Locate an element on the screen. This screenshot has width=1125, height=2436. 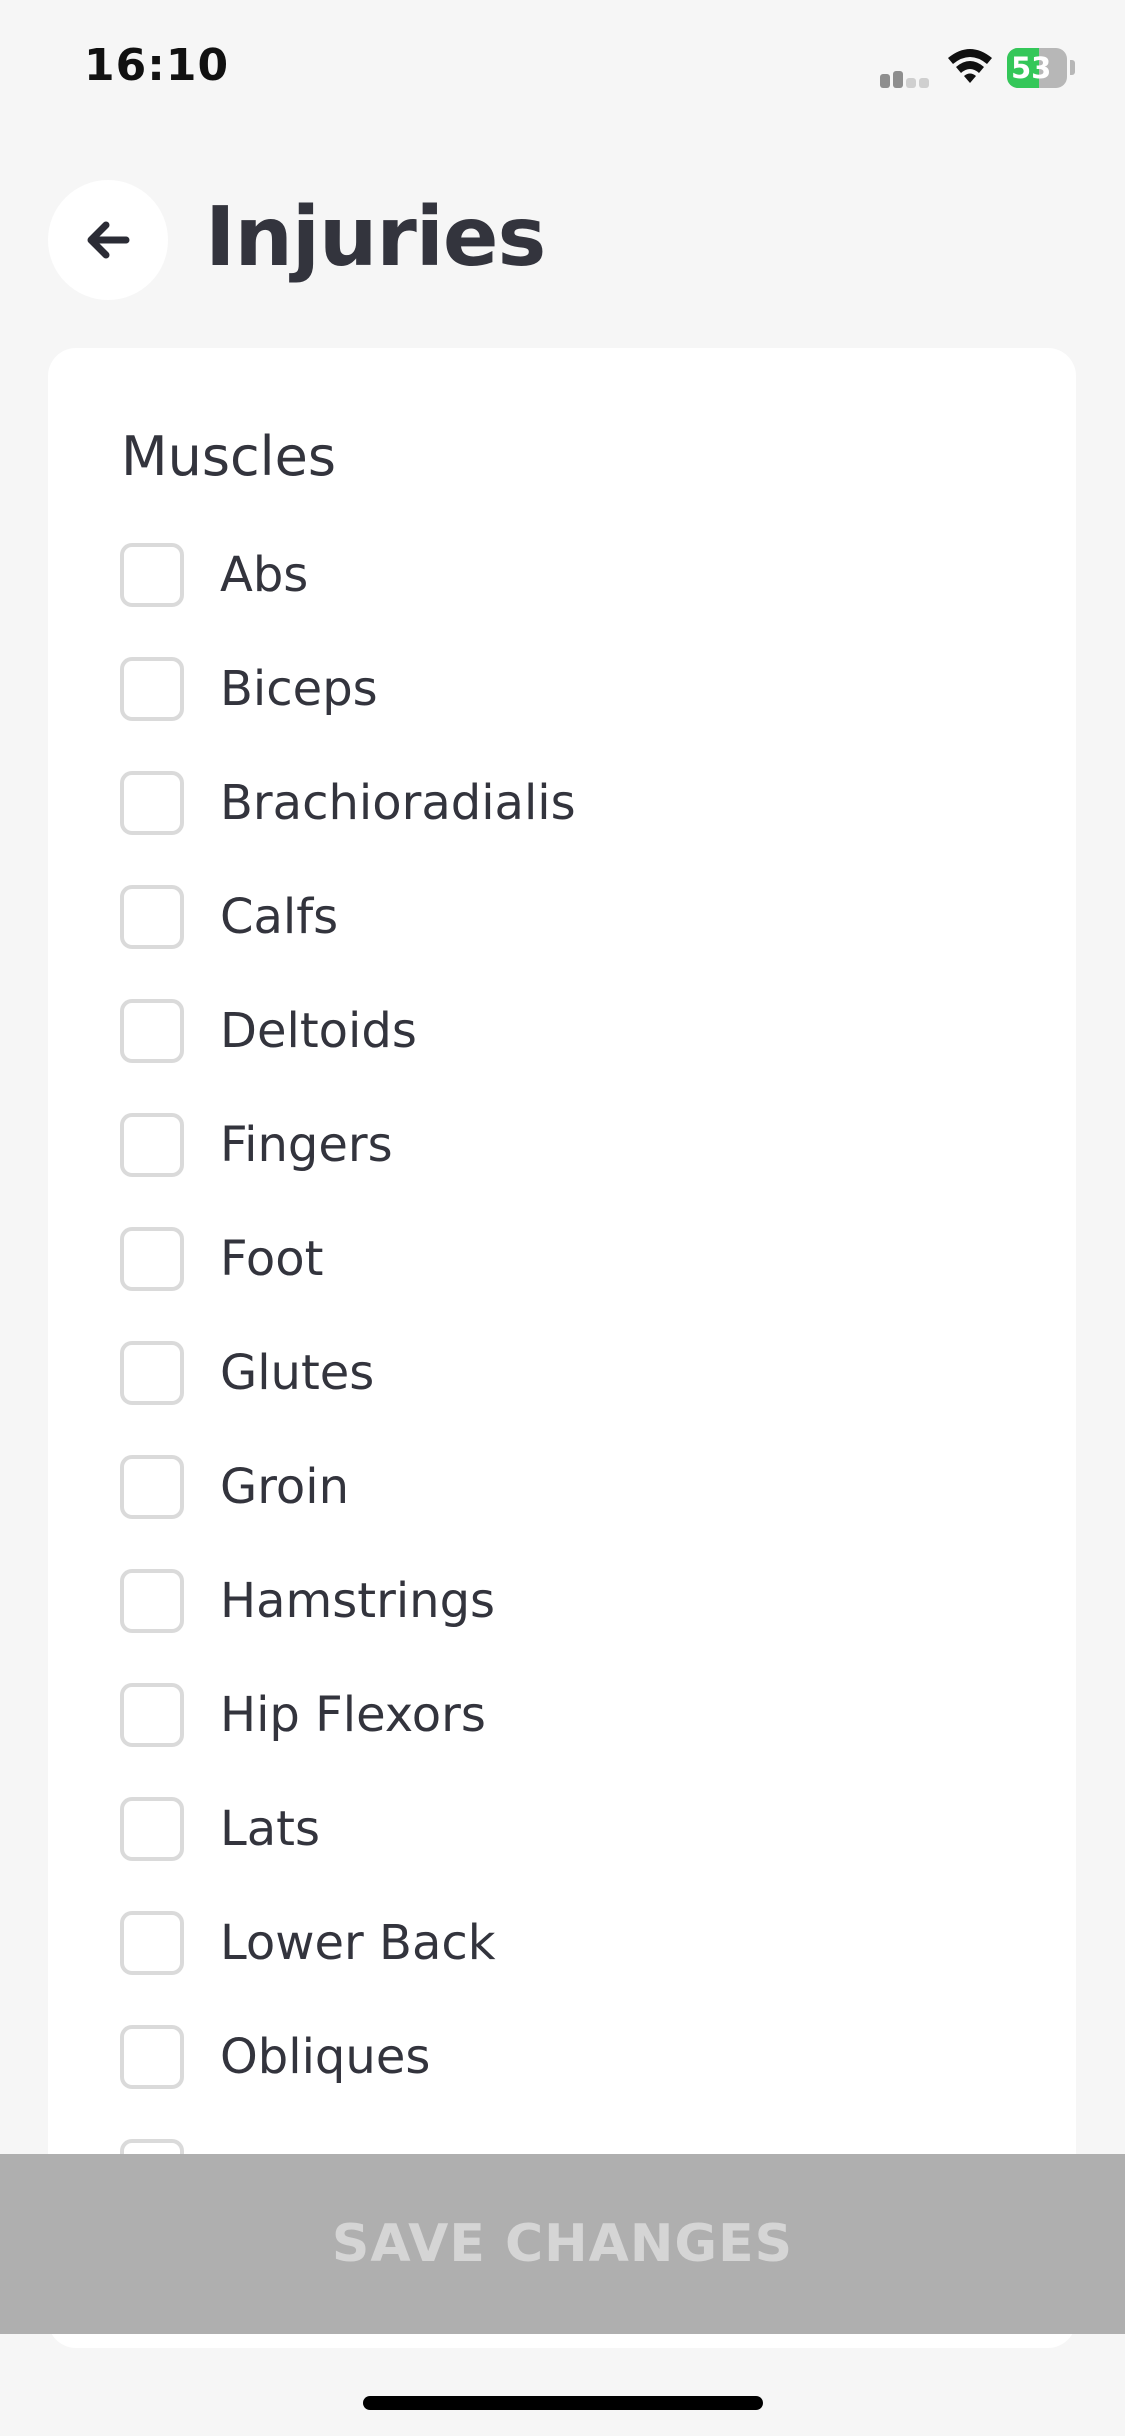
muscle-item: Obliques is located at coordinates (470, 2060).